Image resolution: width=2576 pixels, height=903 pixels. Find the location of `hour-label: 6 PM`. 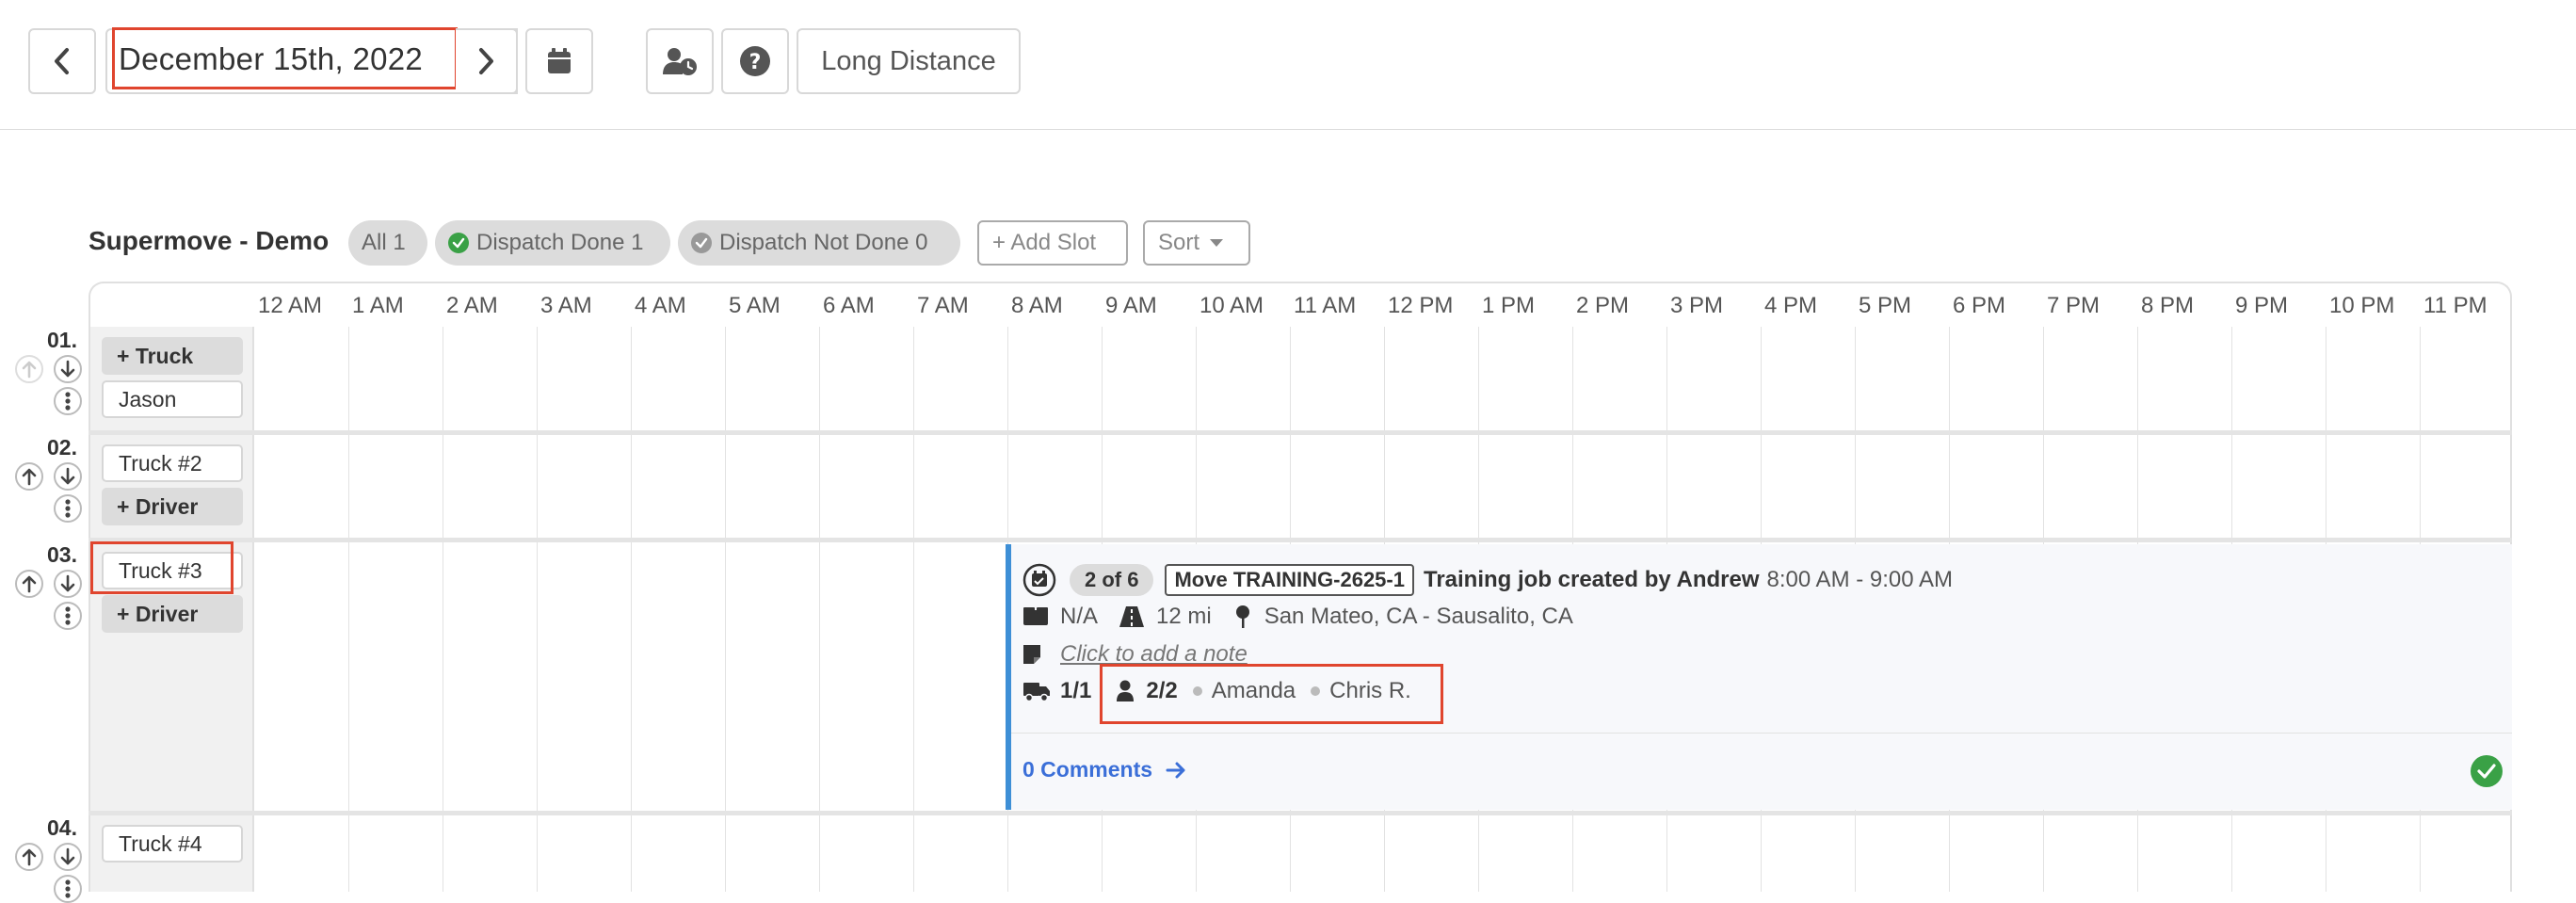

hour-label: 6 PM is located at coordinates (1979, 305).